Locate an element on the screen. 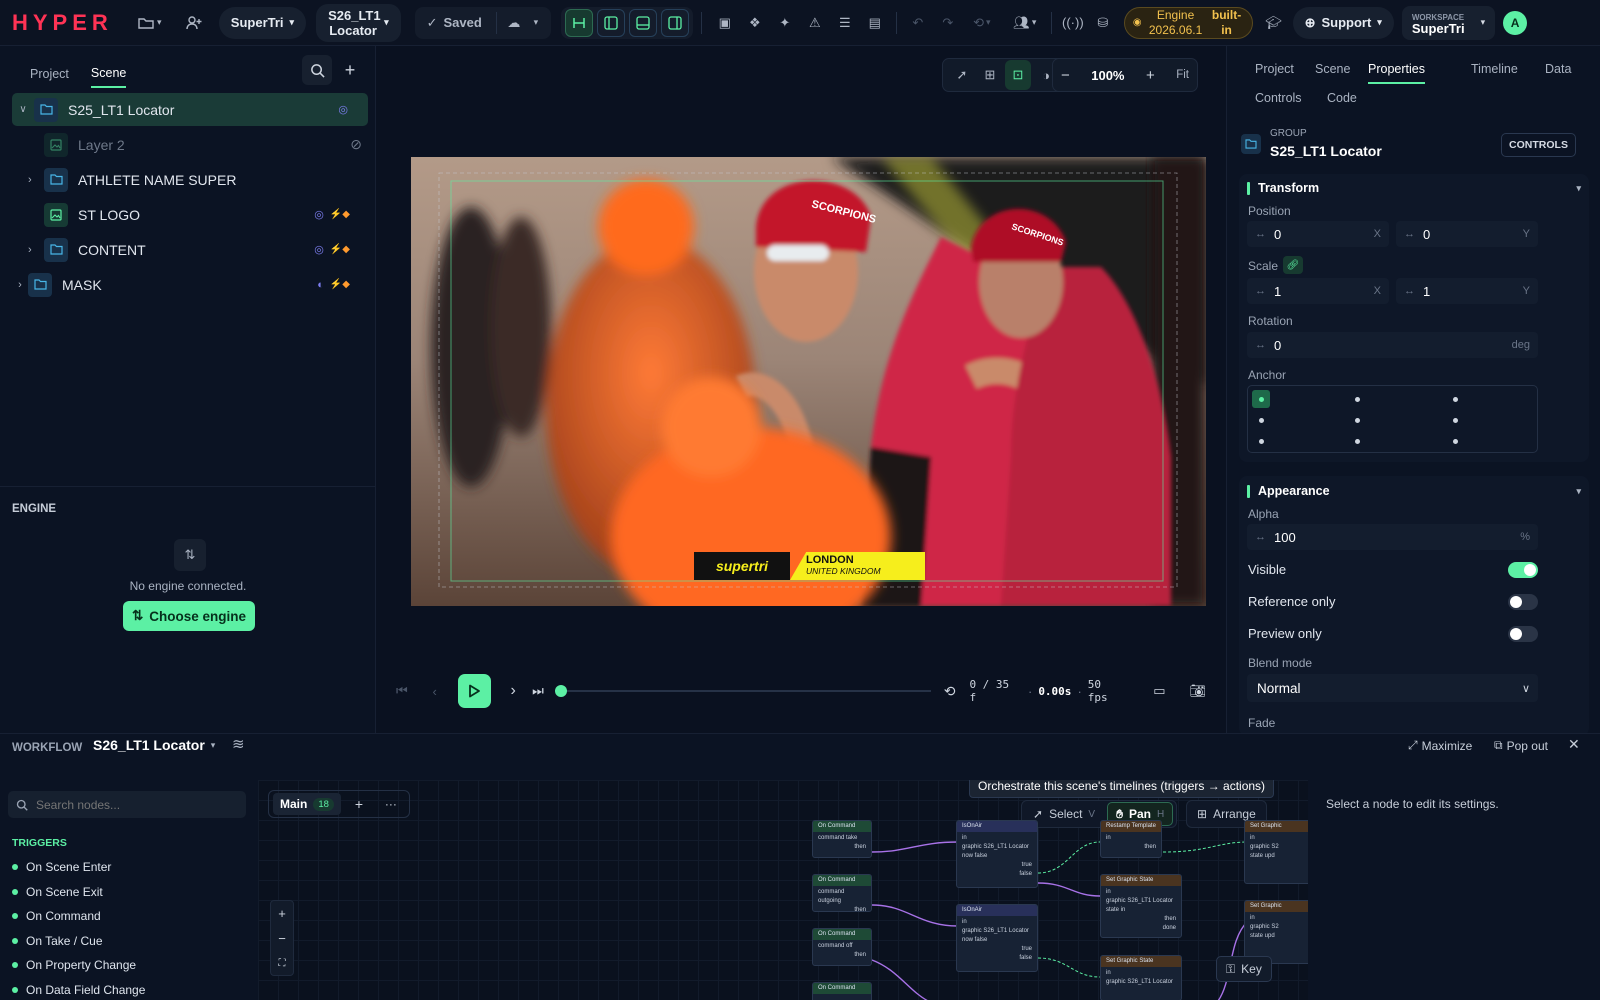  right-panel-toggle-button is located at coordinates (674, 22).